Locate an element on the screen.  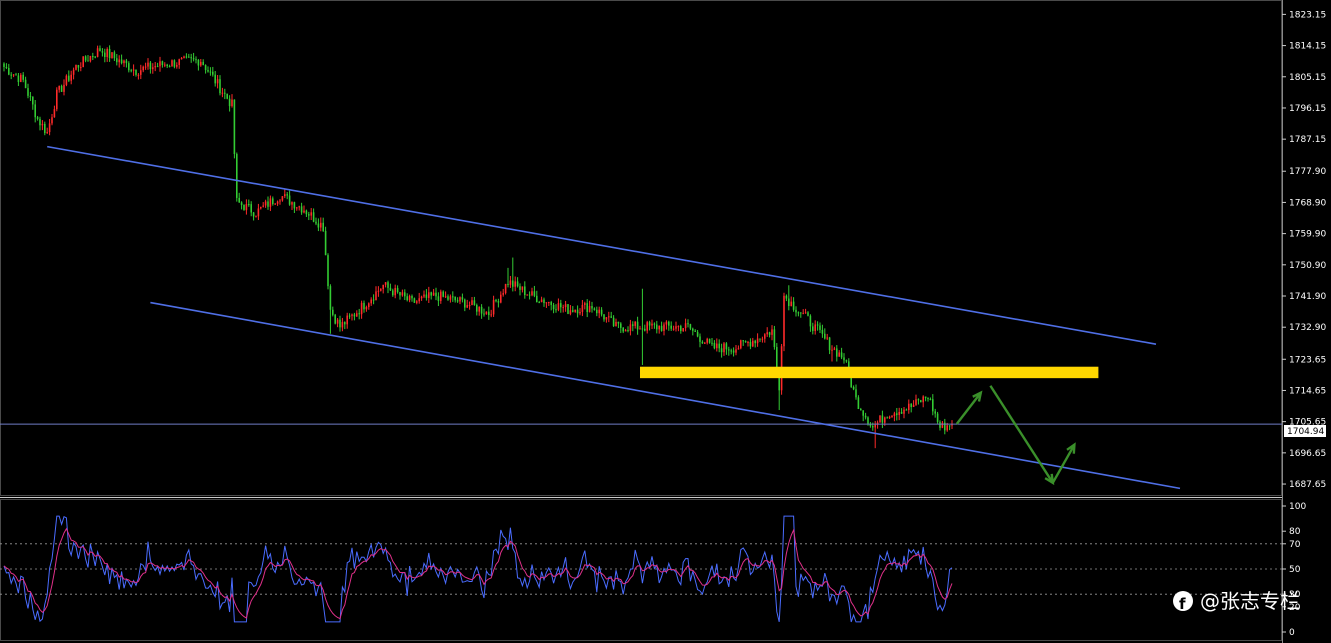
watermark-text: @张志专栏 is located at coordinates (1250, 601).